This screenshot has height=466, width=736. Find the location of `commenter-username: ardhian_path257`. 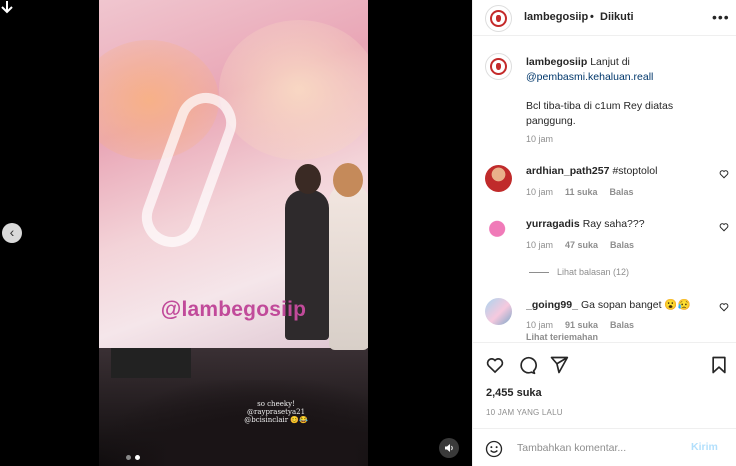

commenter-username: ardhian_path257 is located at coordinates (567, 171).